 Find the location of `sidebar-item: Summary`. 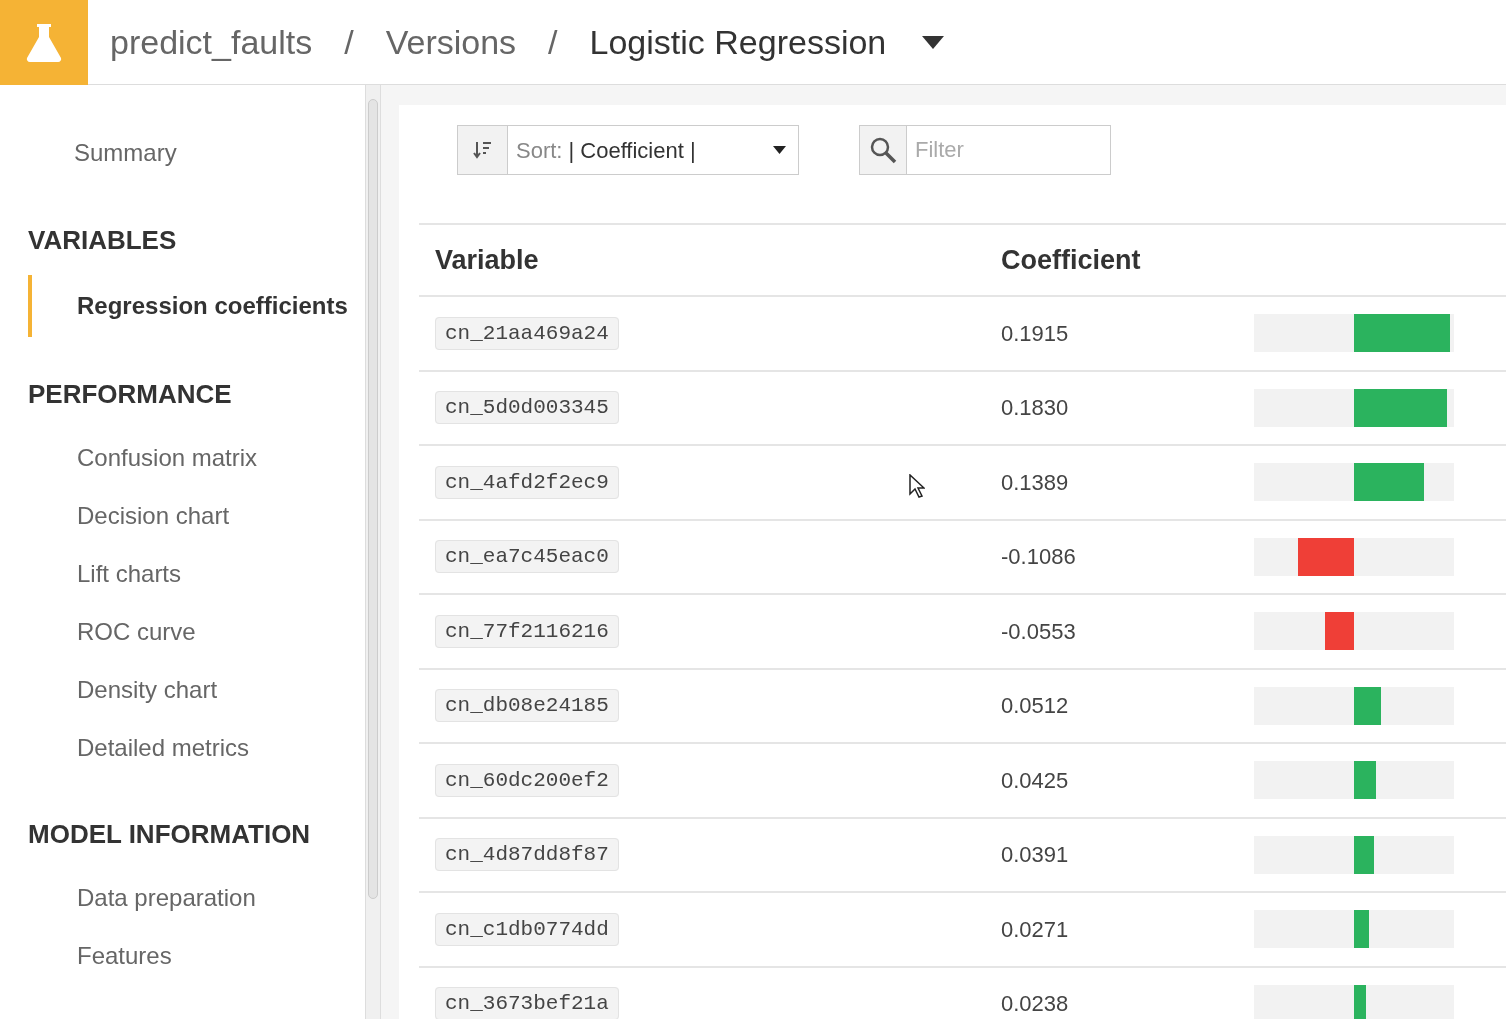

sidebar-item: Summary is located at coordinates (182, 153).